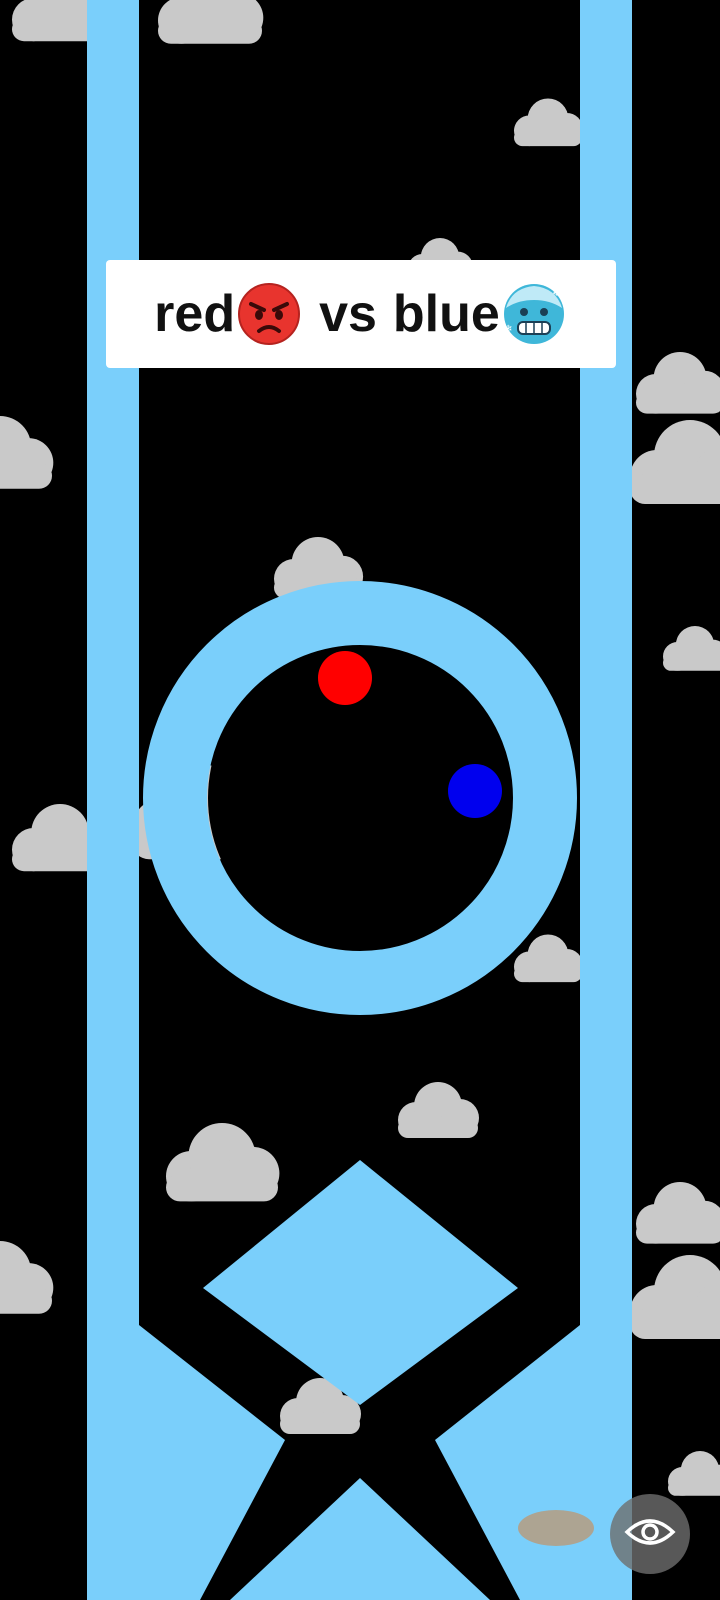  Describe the element at coordinates (195, 314) in the screenshot. I see `caption-red-text: red` at that location.